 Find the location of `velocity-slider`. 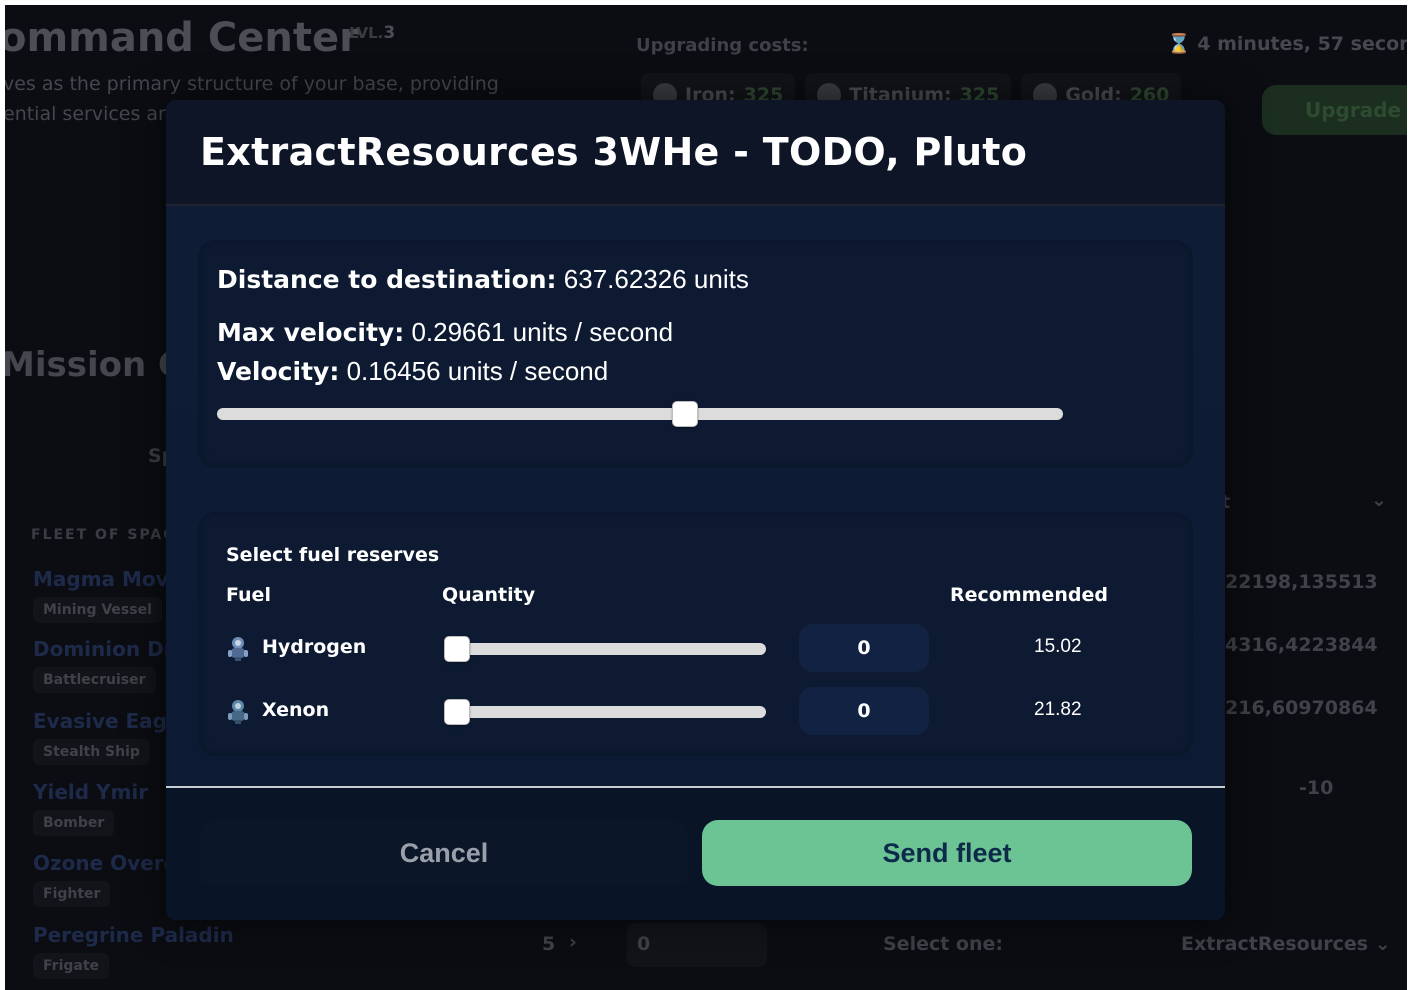

velocity-slider is located at coordinates (640, 414).